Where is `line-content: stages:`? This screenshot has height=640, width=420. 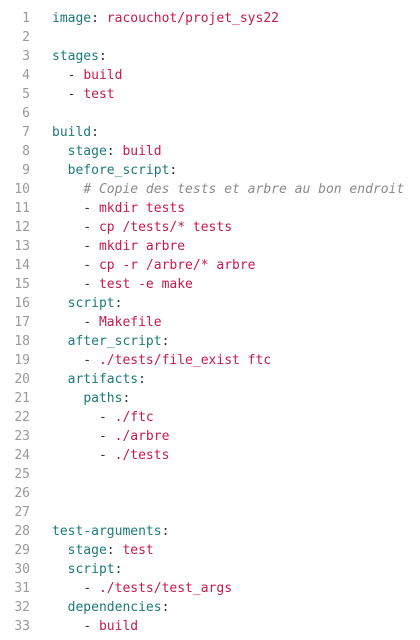
line-content: stages: is located at coordinates (79, 56).